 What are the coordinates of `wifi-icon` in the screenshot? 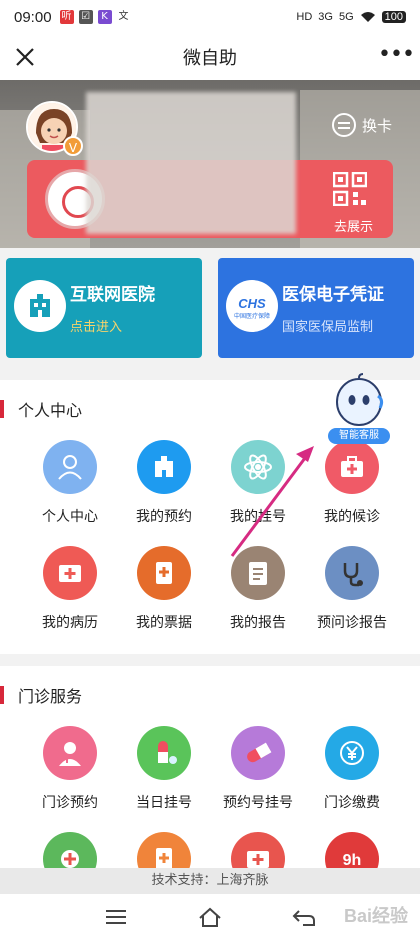 It's located at (367, 17).